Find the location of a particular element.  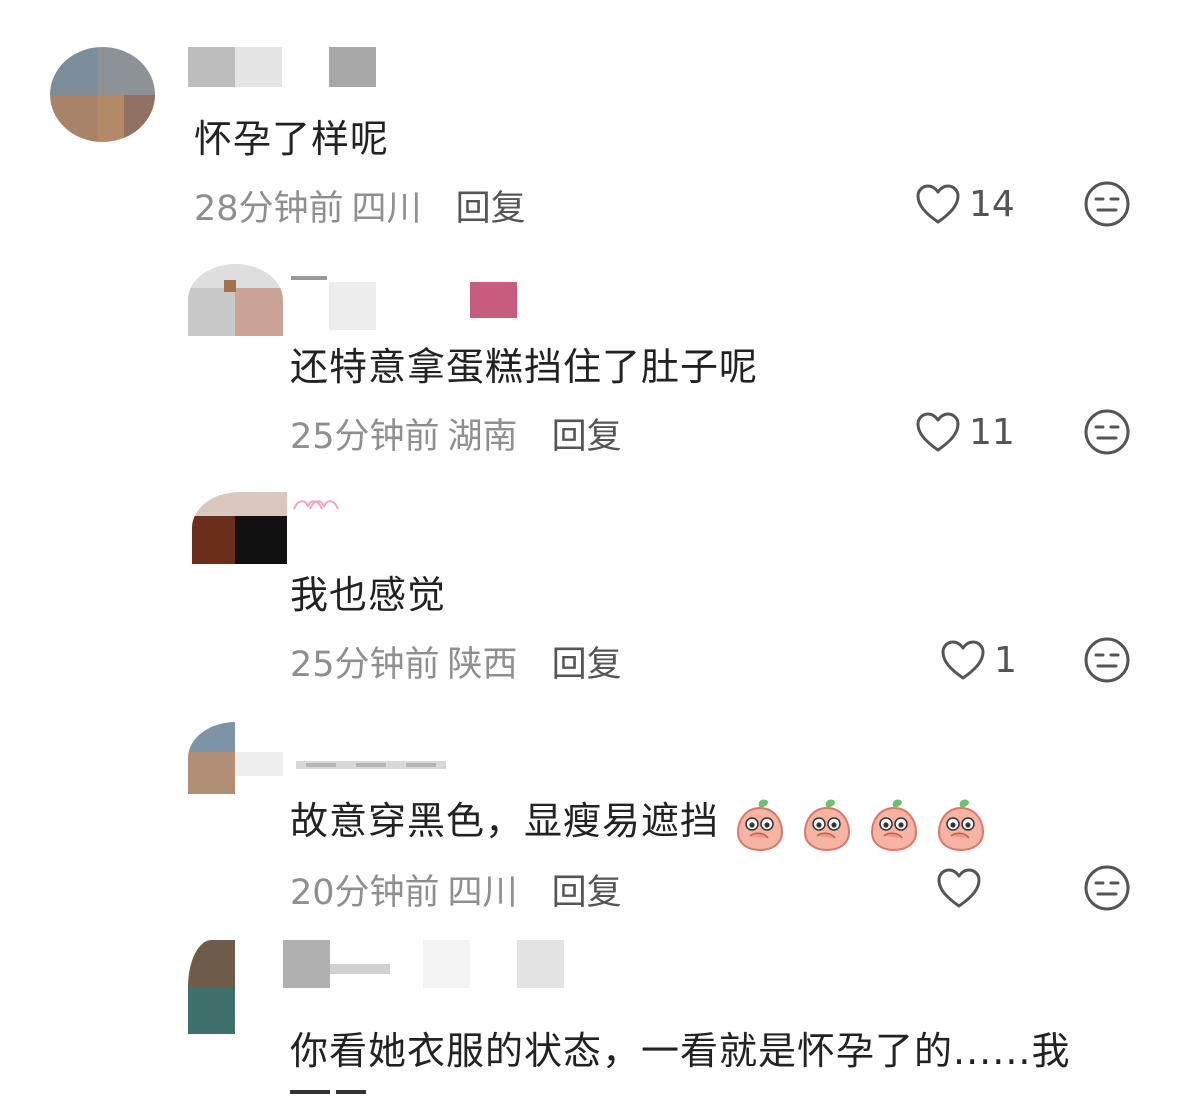

truncated-text-line is located at coordinates (330, 1093).